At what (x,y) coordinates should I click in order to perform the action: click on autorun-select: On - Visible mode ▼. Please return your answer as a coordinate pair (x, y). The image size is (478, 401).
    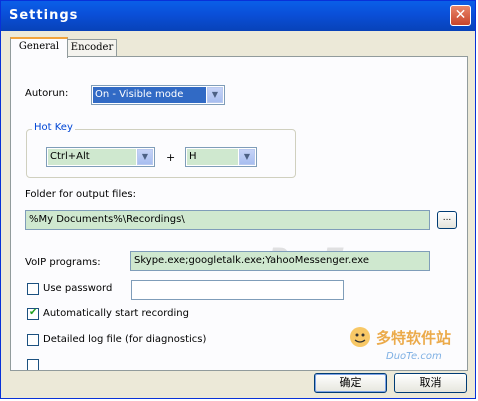
    Looking at the image, I should click on (158, 95).